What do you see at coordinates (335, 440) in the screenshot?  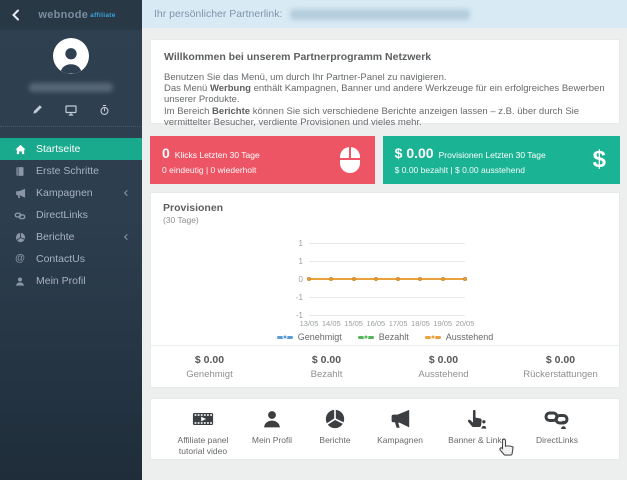 I see `shortcut-label: Berichte` at bounding box center [335, 440].